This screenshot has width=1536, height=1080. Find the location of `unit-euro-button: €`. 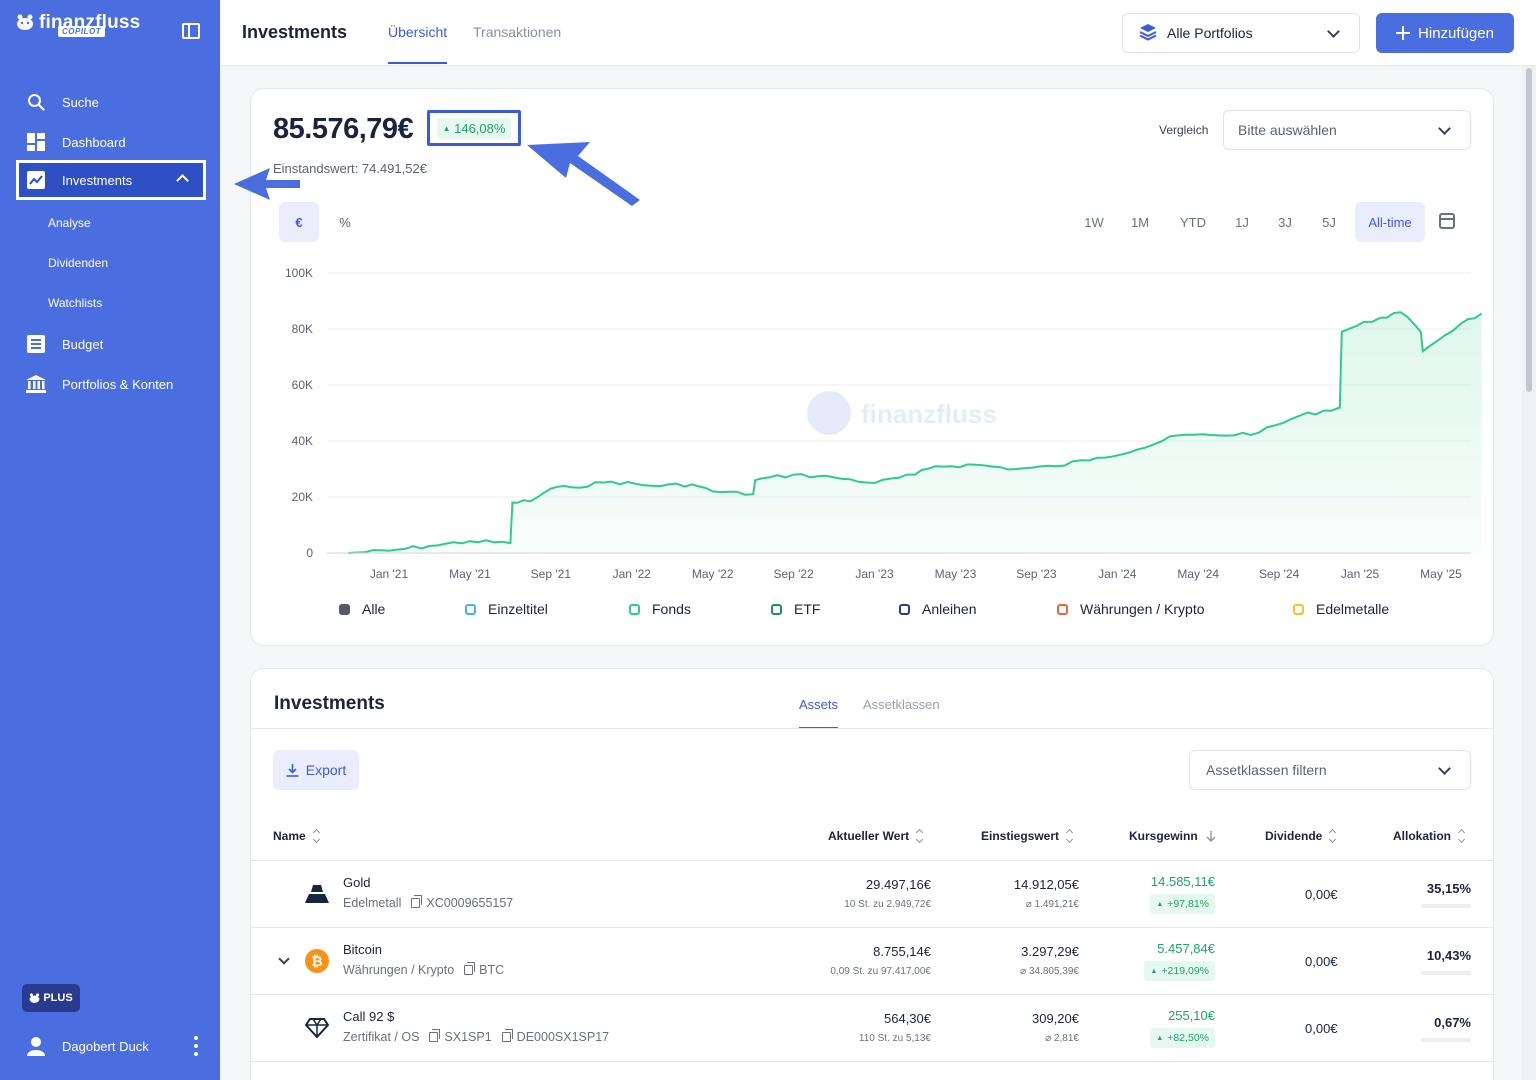

unit-euro-button: € is located at coordinates (299, 222).